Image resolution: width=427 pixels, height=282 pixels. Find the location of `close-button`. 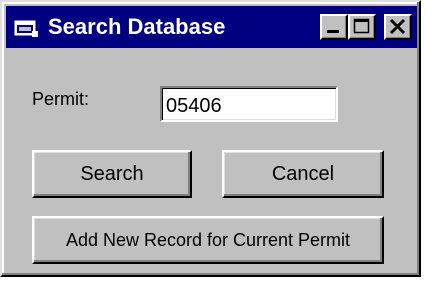

close-button is located at coordinates (398, 27).